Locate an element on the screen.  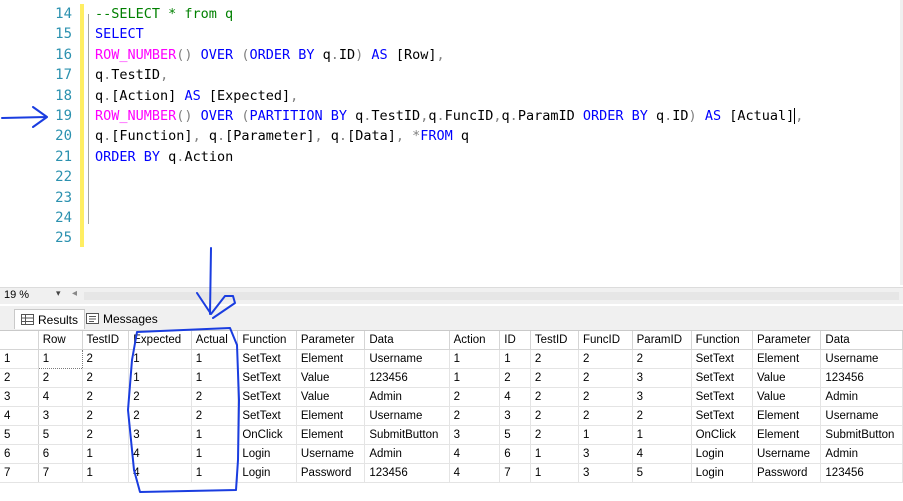
column-header: Actual is located at coordinates (215, 340).